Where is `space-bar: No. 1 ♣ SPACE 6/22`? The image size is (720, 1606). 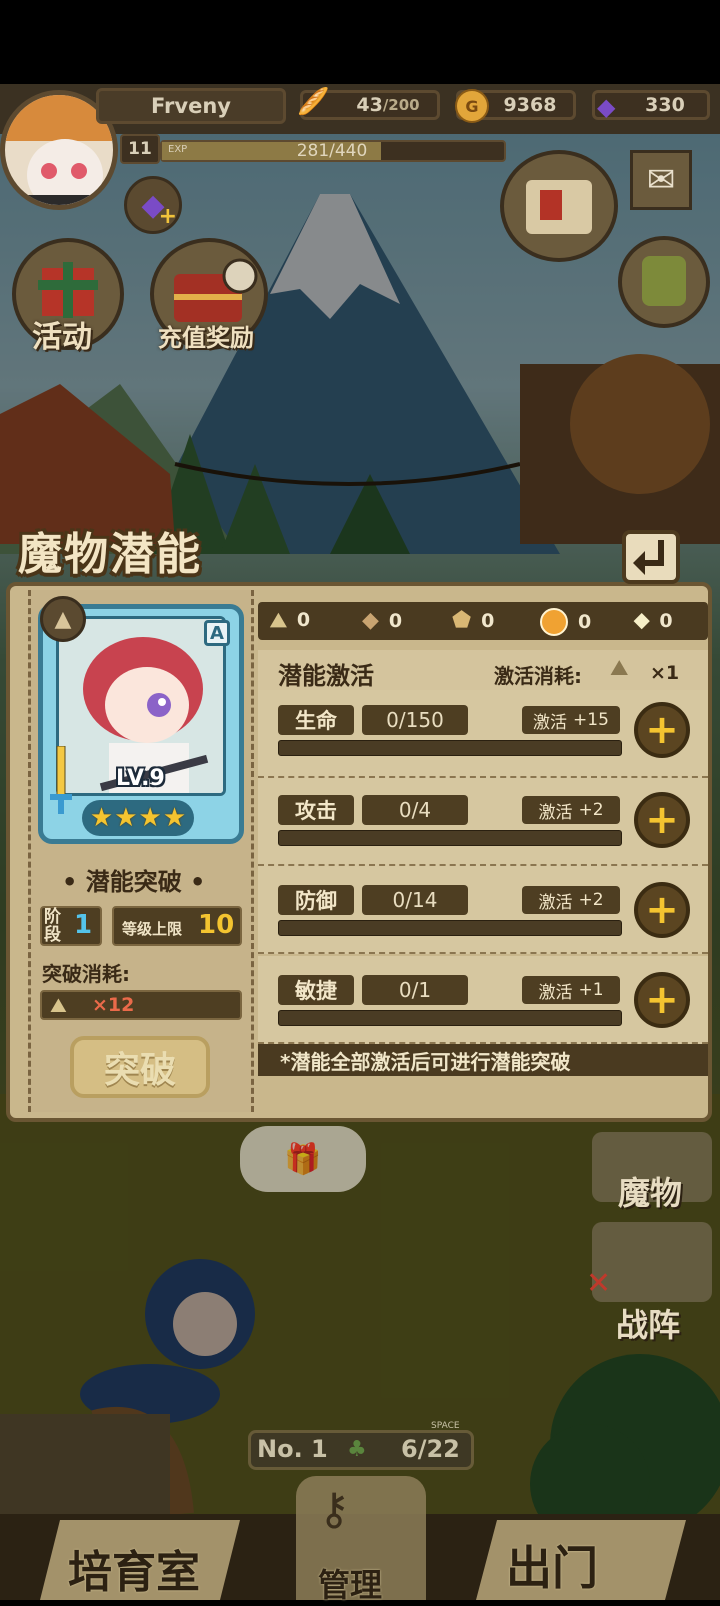
space-bar: No. 1 ♣ SPACE 6/22 is located at coordinates (361, 1445).